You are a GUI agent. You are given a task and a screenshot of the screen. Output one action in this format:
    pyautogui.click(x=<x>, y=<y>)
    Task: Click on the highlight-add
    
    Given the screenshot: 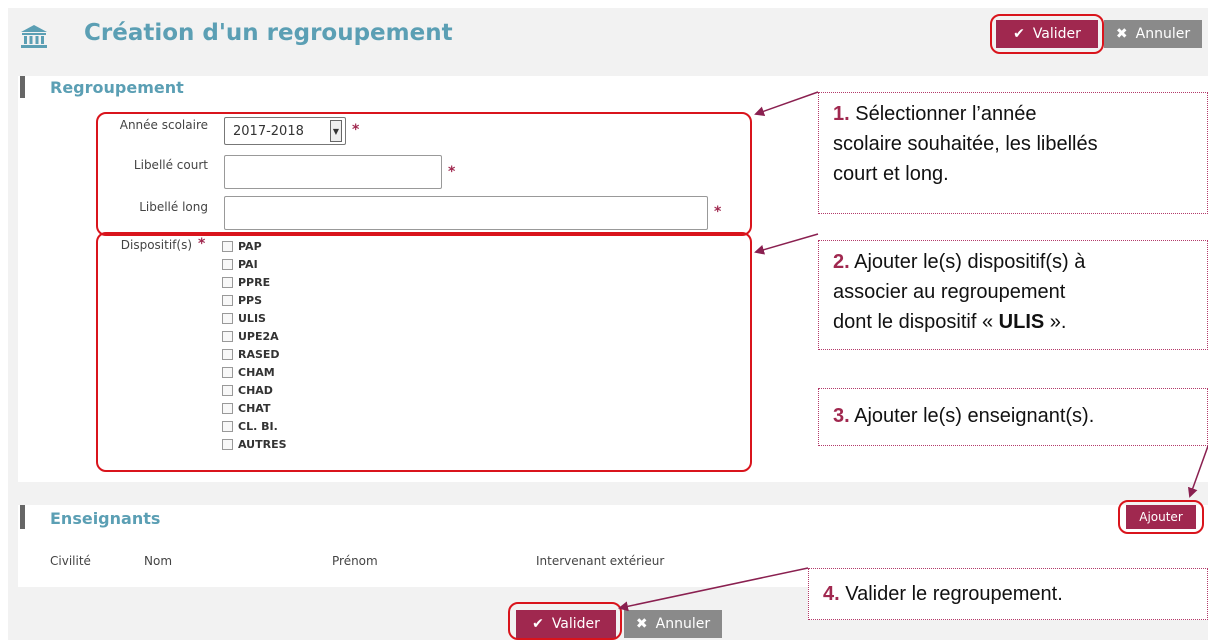 What is the action you would take?
    pyautogui.click(x=1161, y=517)
    